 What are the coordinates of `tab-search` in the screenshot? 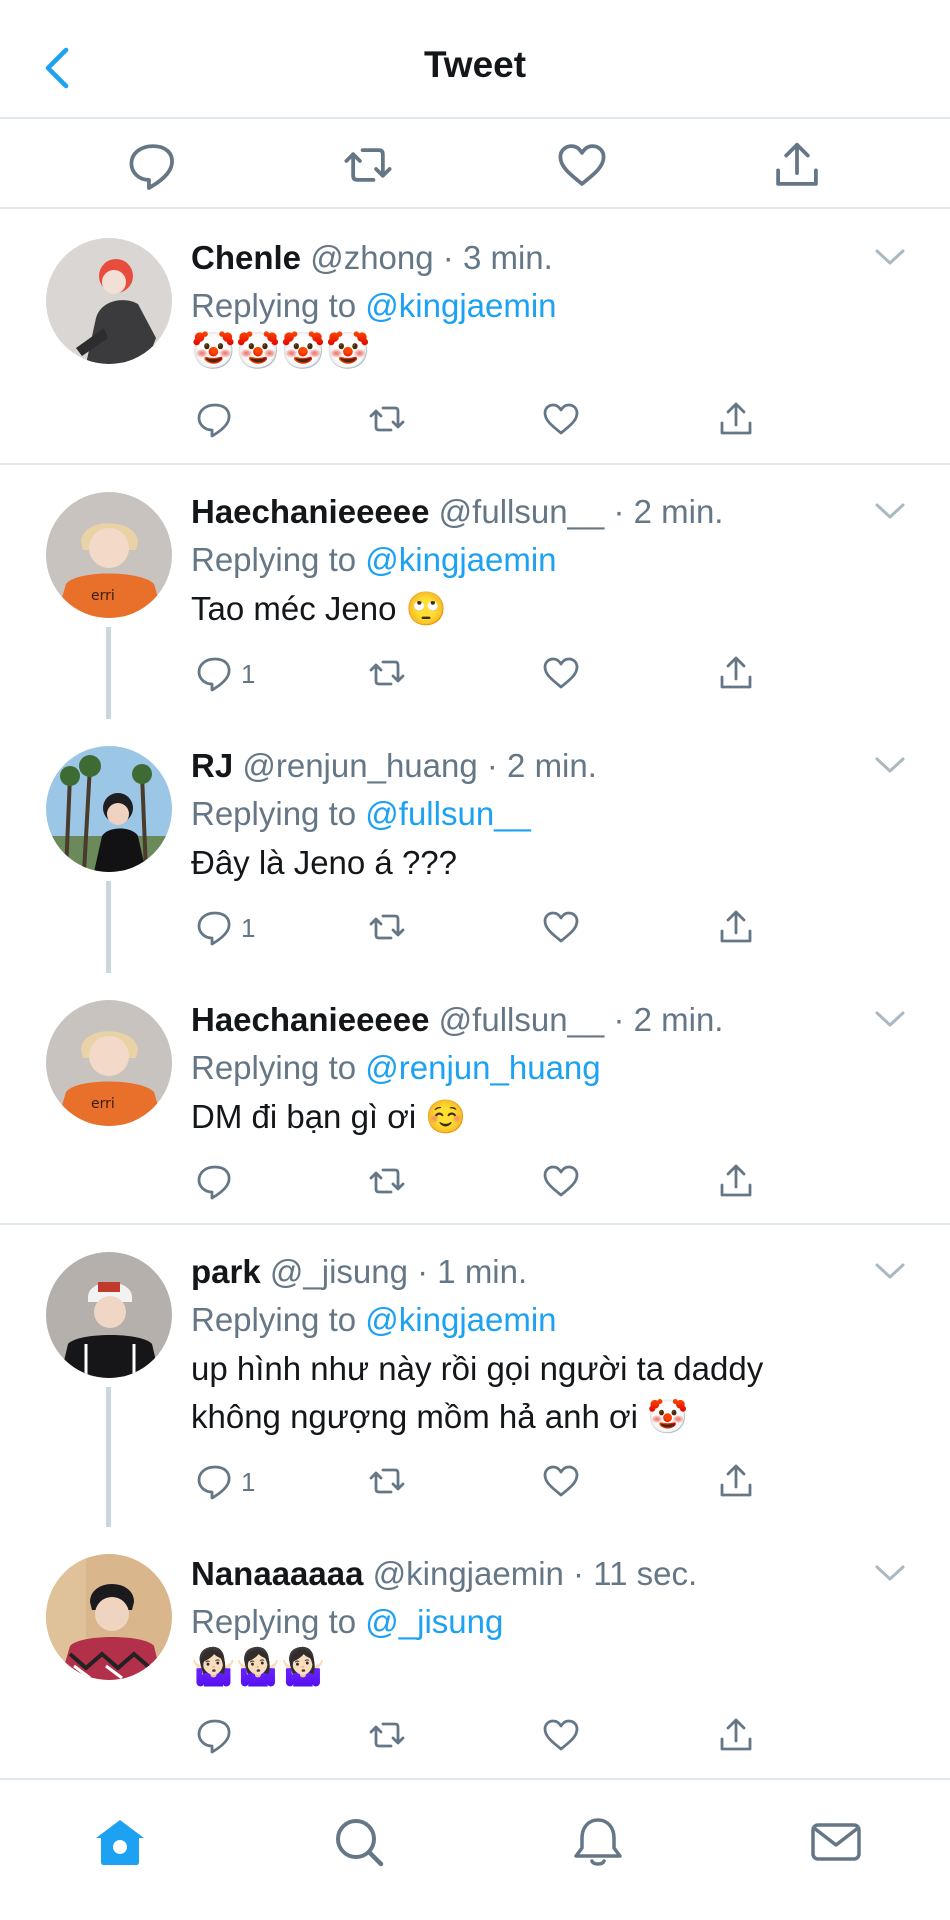 It's located at (359, 1842).